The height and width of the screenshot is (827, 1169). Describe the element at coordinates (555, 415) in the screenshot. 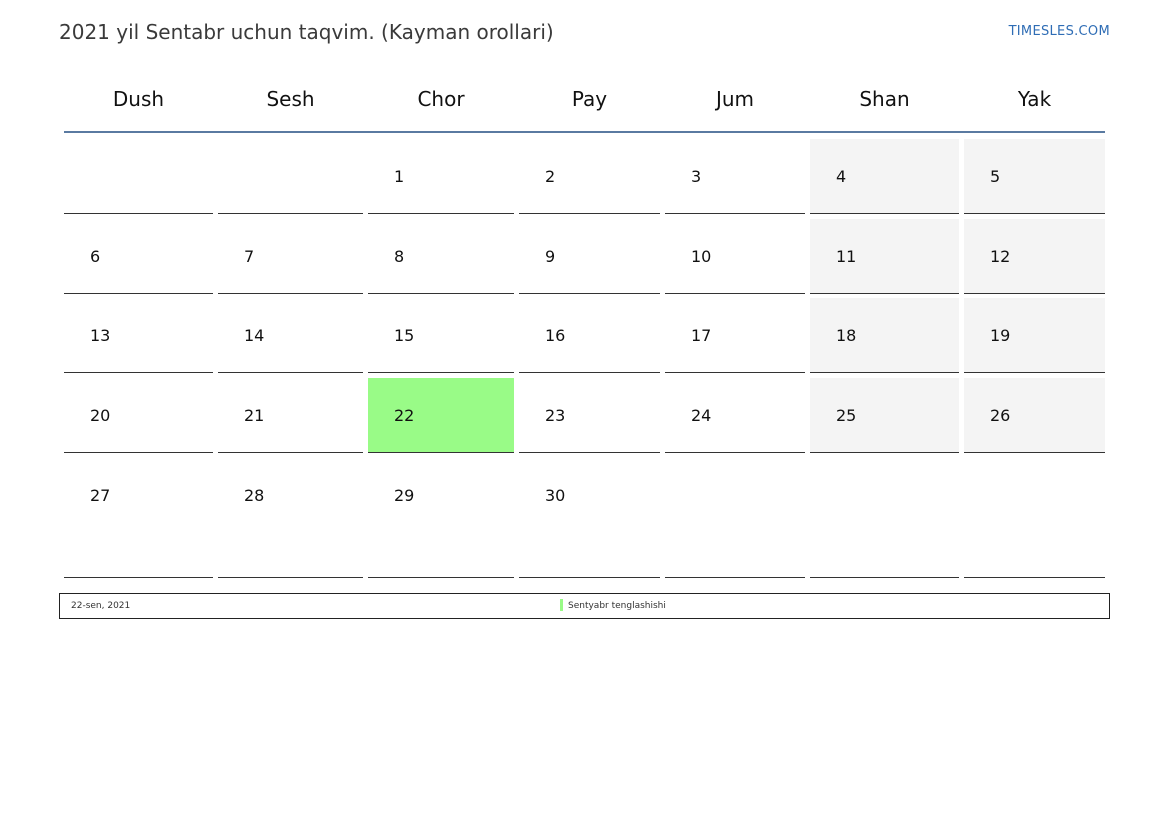

I see `day-number: 23` at that location.